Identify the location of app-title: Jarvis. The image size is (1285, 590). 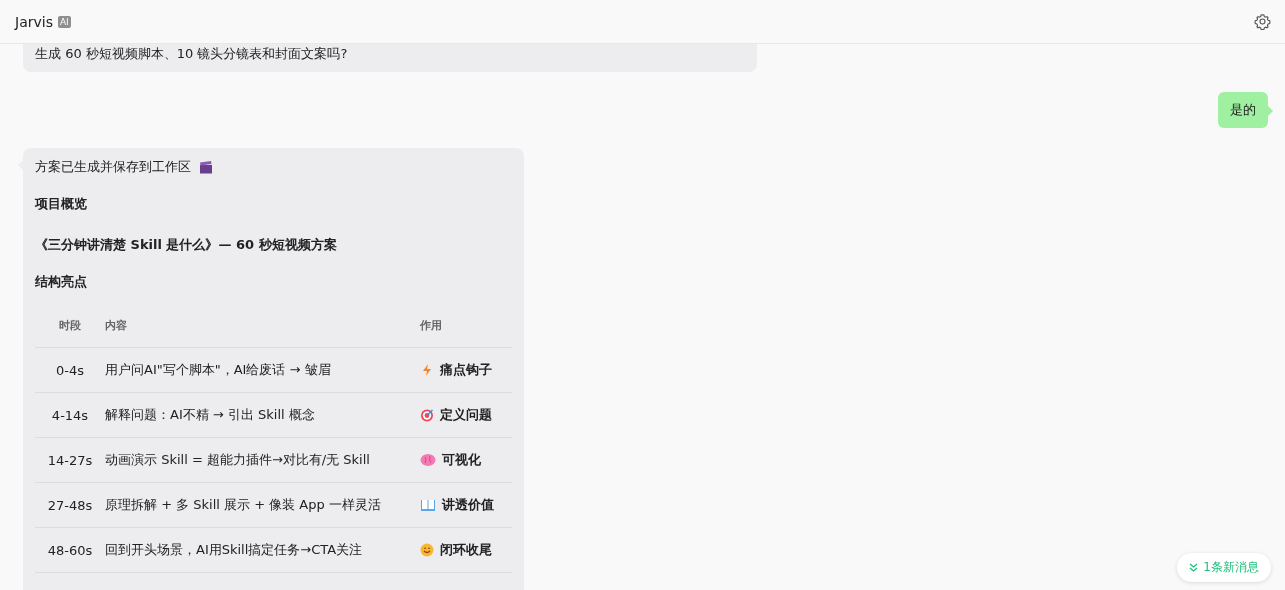
(34, 21).